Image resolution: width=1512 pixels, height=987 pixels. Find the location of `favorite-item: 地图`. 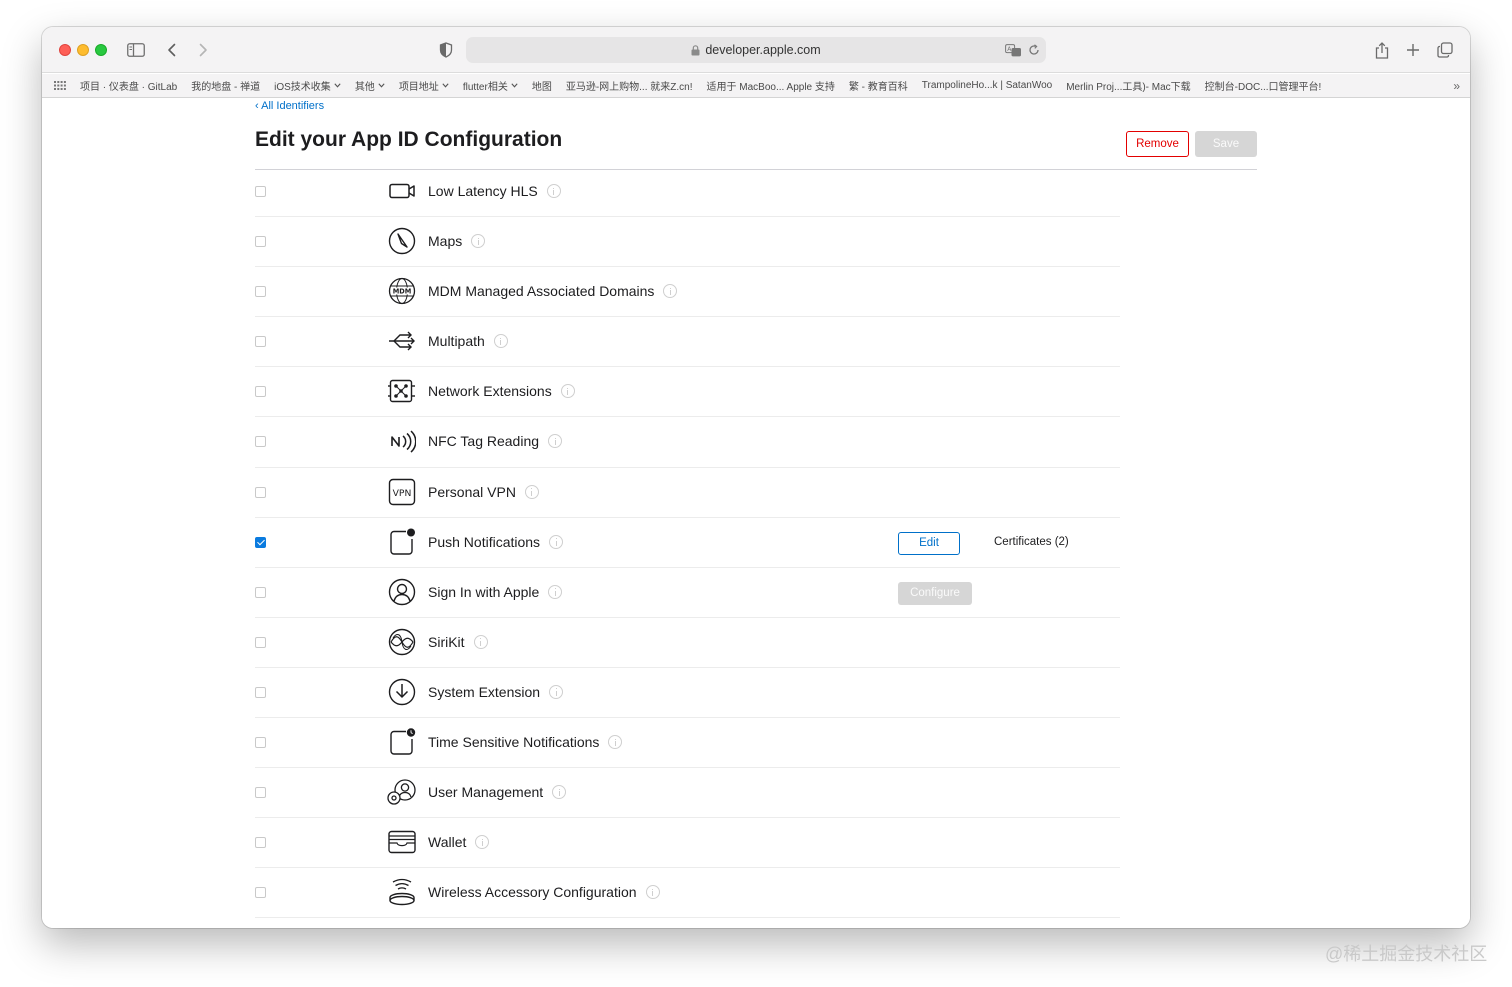

favorite-item: 地图 is located at coordinates (542, 85).